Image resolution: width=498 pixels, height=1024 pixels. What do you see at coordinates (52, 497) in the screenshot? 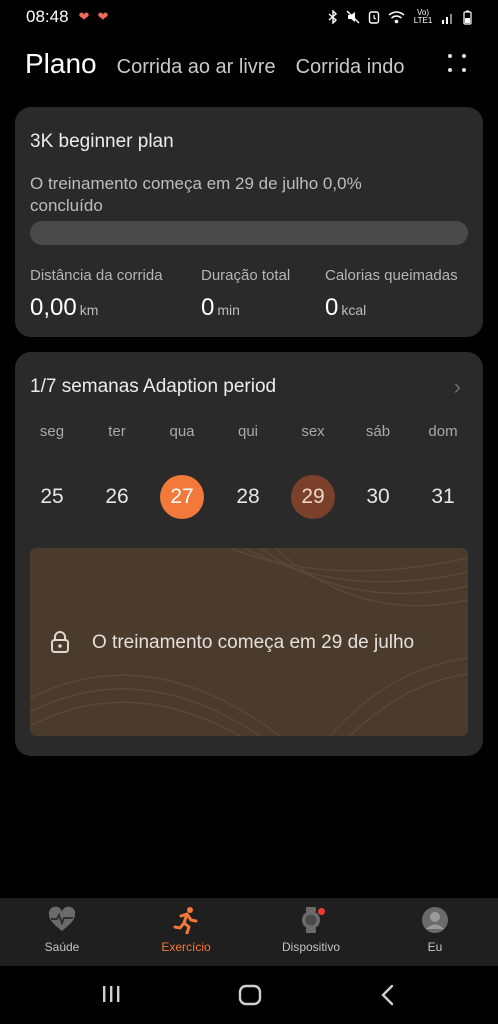
I see `calendar-date: 25` at bounding box center [52, 497].